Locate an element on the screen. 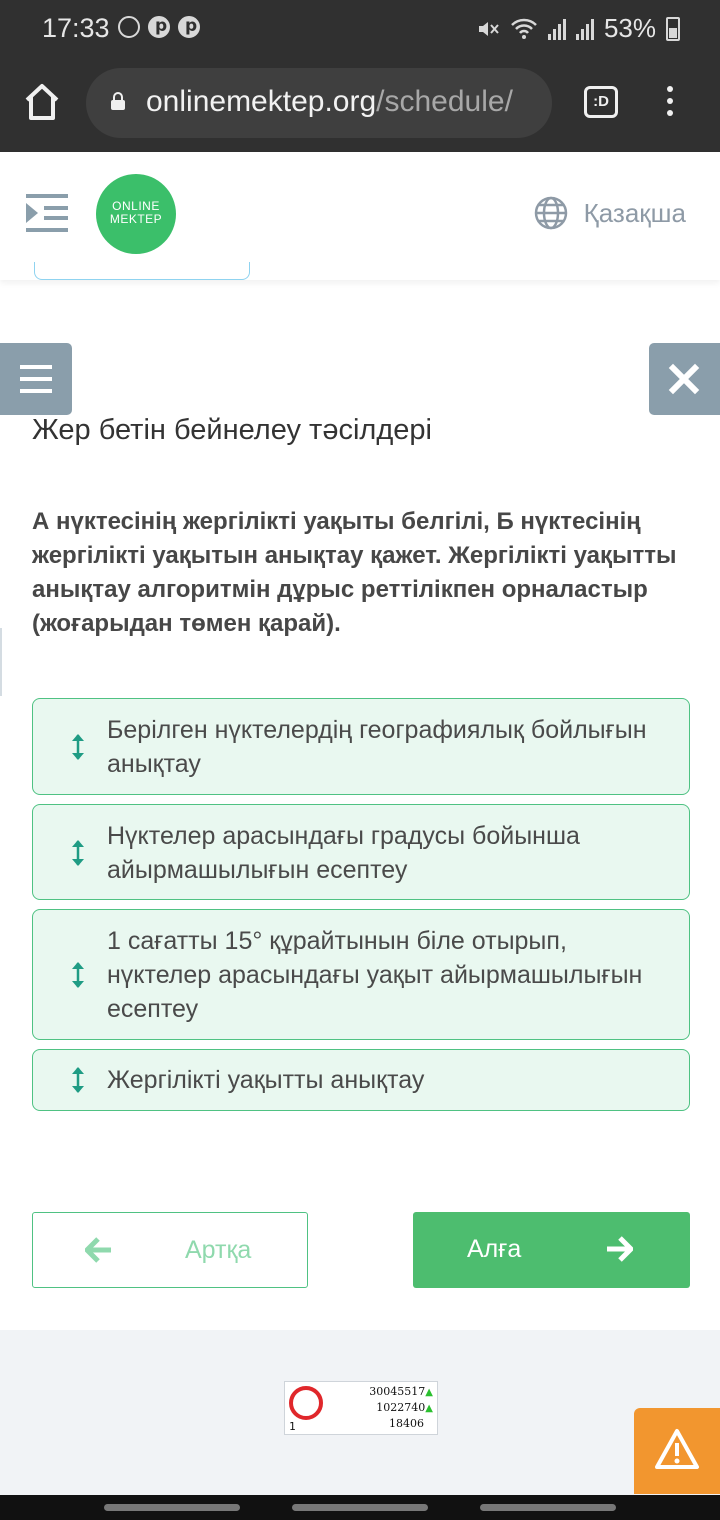  visit-counter-widget: 1 30045517▲ 1022740▲ 18406 is located at coordinates (361, 1408).